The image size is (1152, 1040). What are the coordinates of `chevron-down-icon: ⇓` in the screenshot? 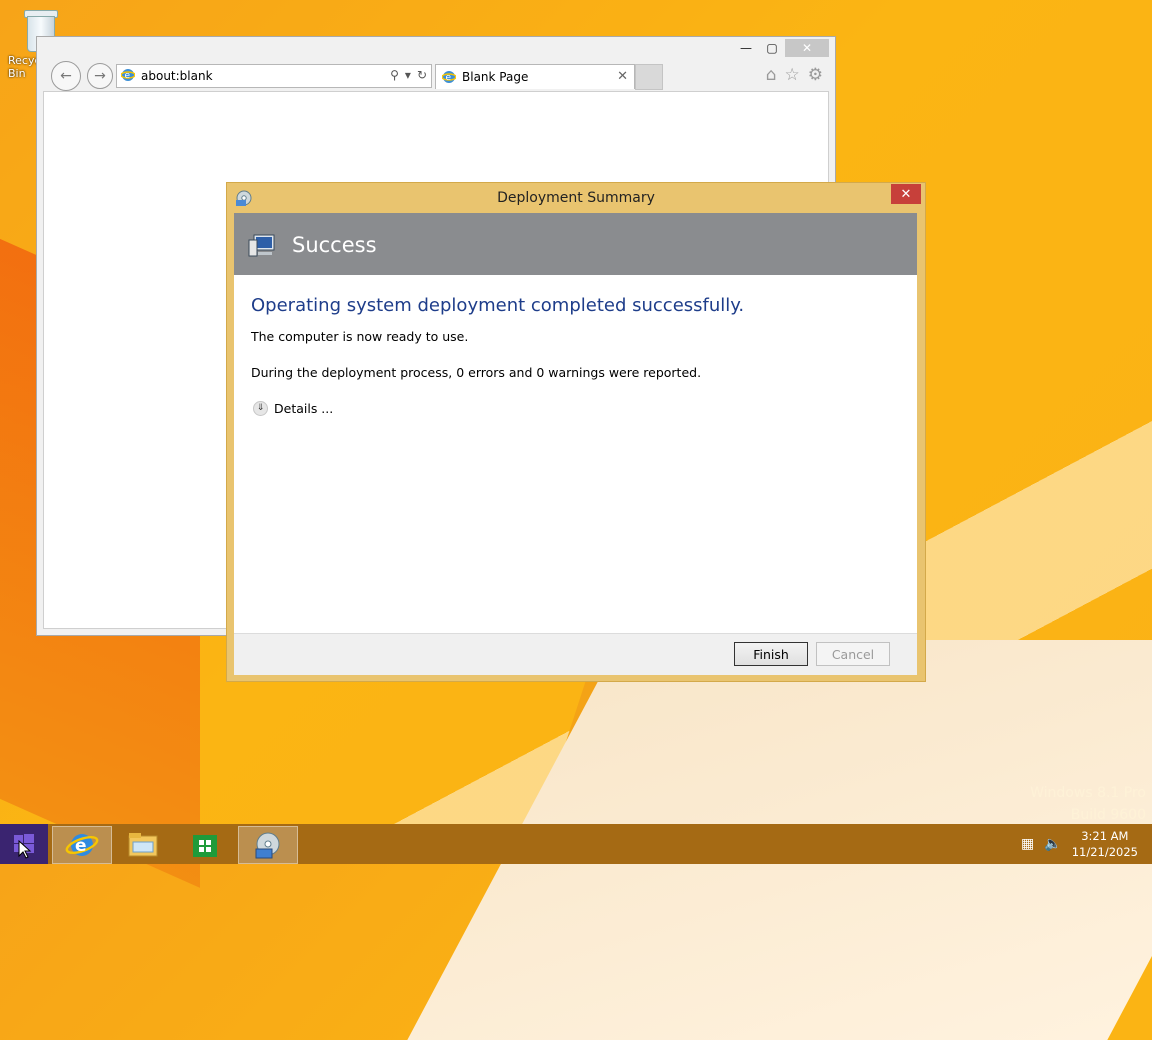 It's located at (260, 408).